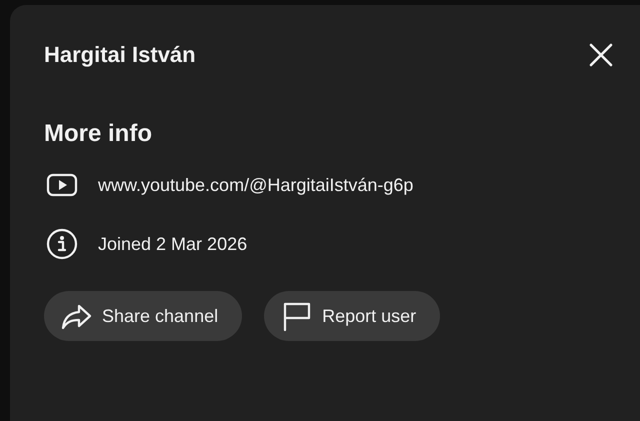 This screenshot has height=421, width=640. Describe the element at coordinates (62, 244) in the screenshot. I see `info-icon` at that location.